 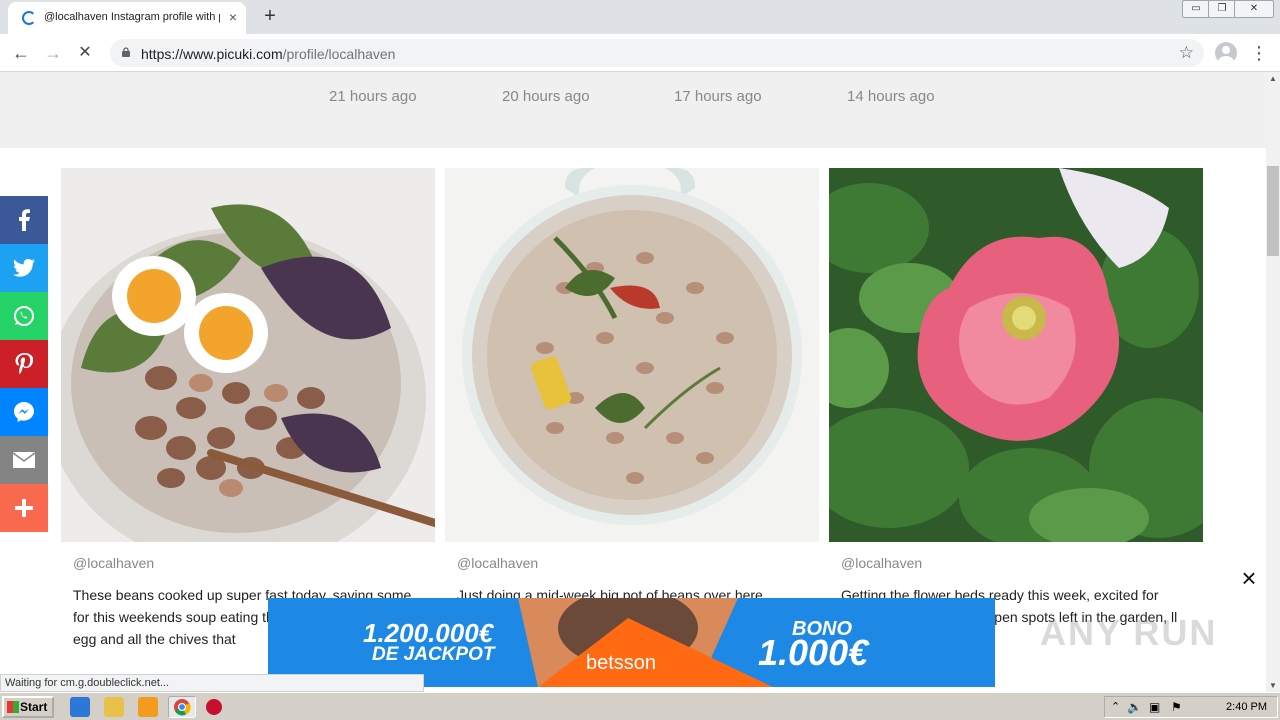 What do you see at coordinates (1246, 707) in the screenshot?
I see `clock: 2:40 PM` at bounding box center [1246, 707].